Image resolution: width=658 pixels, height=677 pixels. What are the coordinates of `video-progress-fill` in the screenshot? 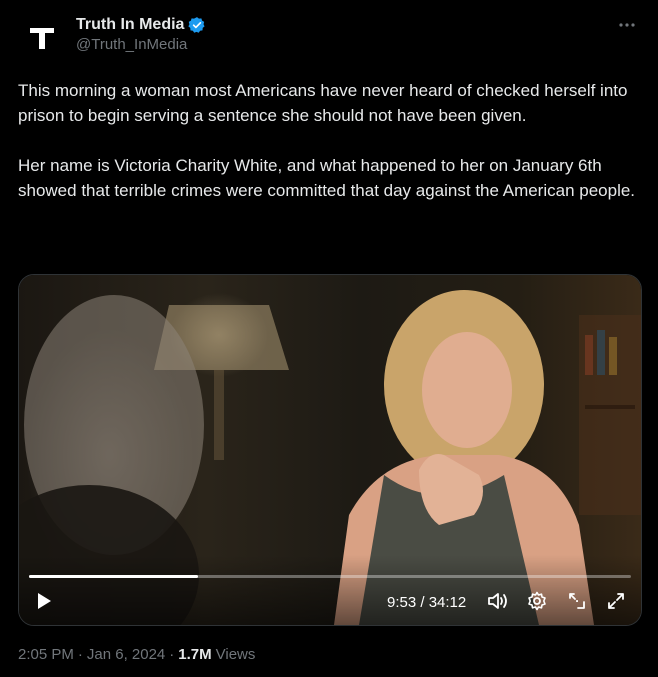 It's located at (113, 576).